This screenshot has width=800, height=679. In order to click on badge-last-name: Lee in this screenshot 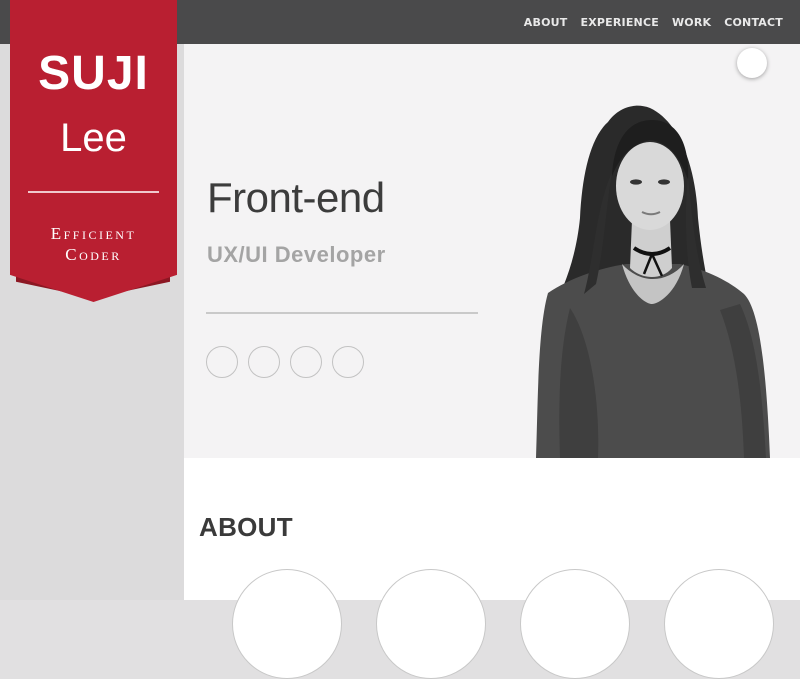, I will do `click(93, 138)`.